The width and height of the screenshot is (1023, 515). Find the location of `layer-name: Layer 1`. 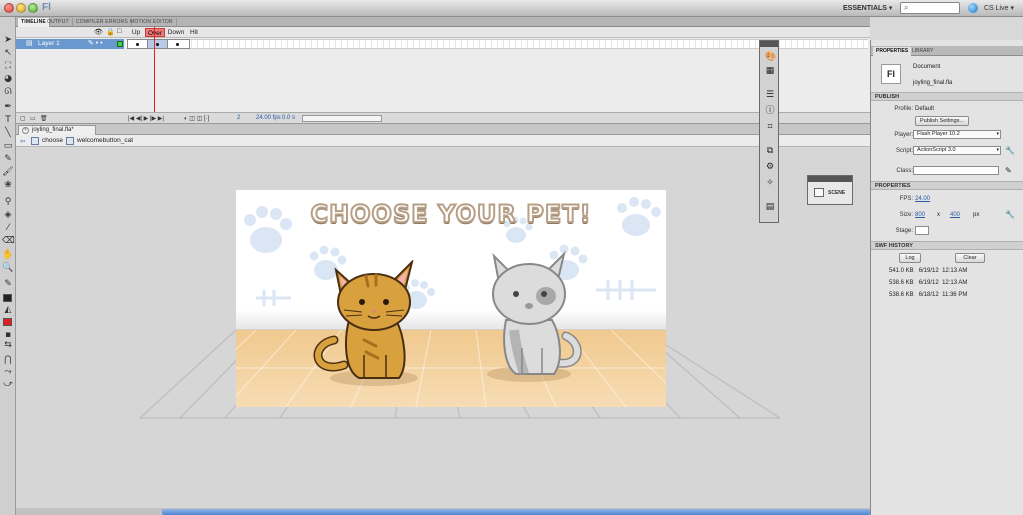

layer-name: Layer 1 is located at coordinates (49, 43).